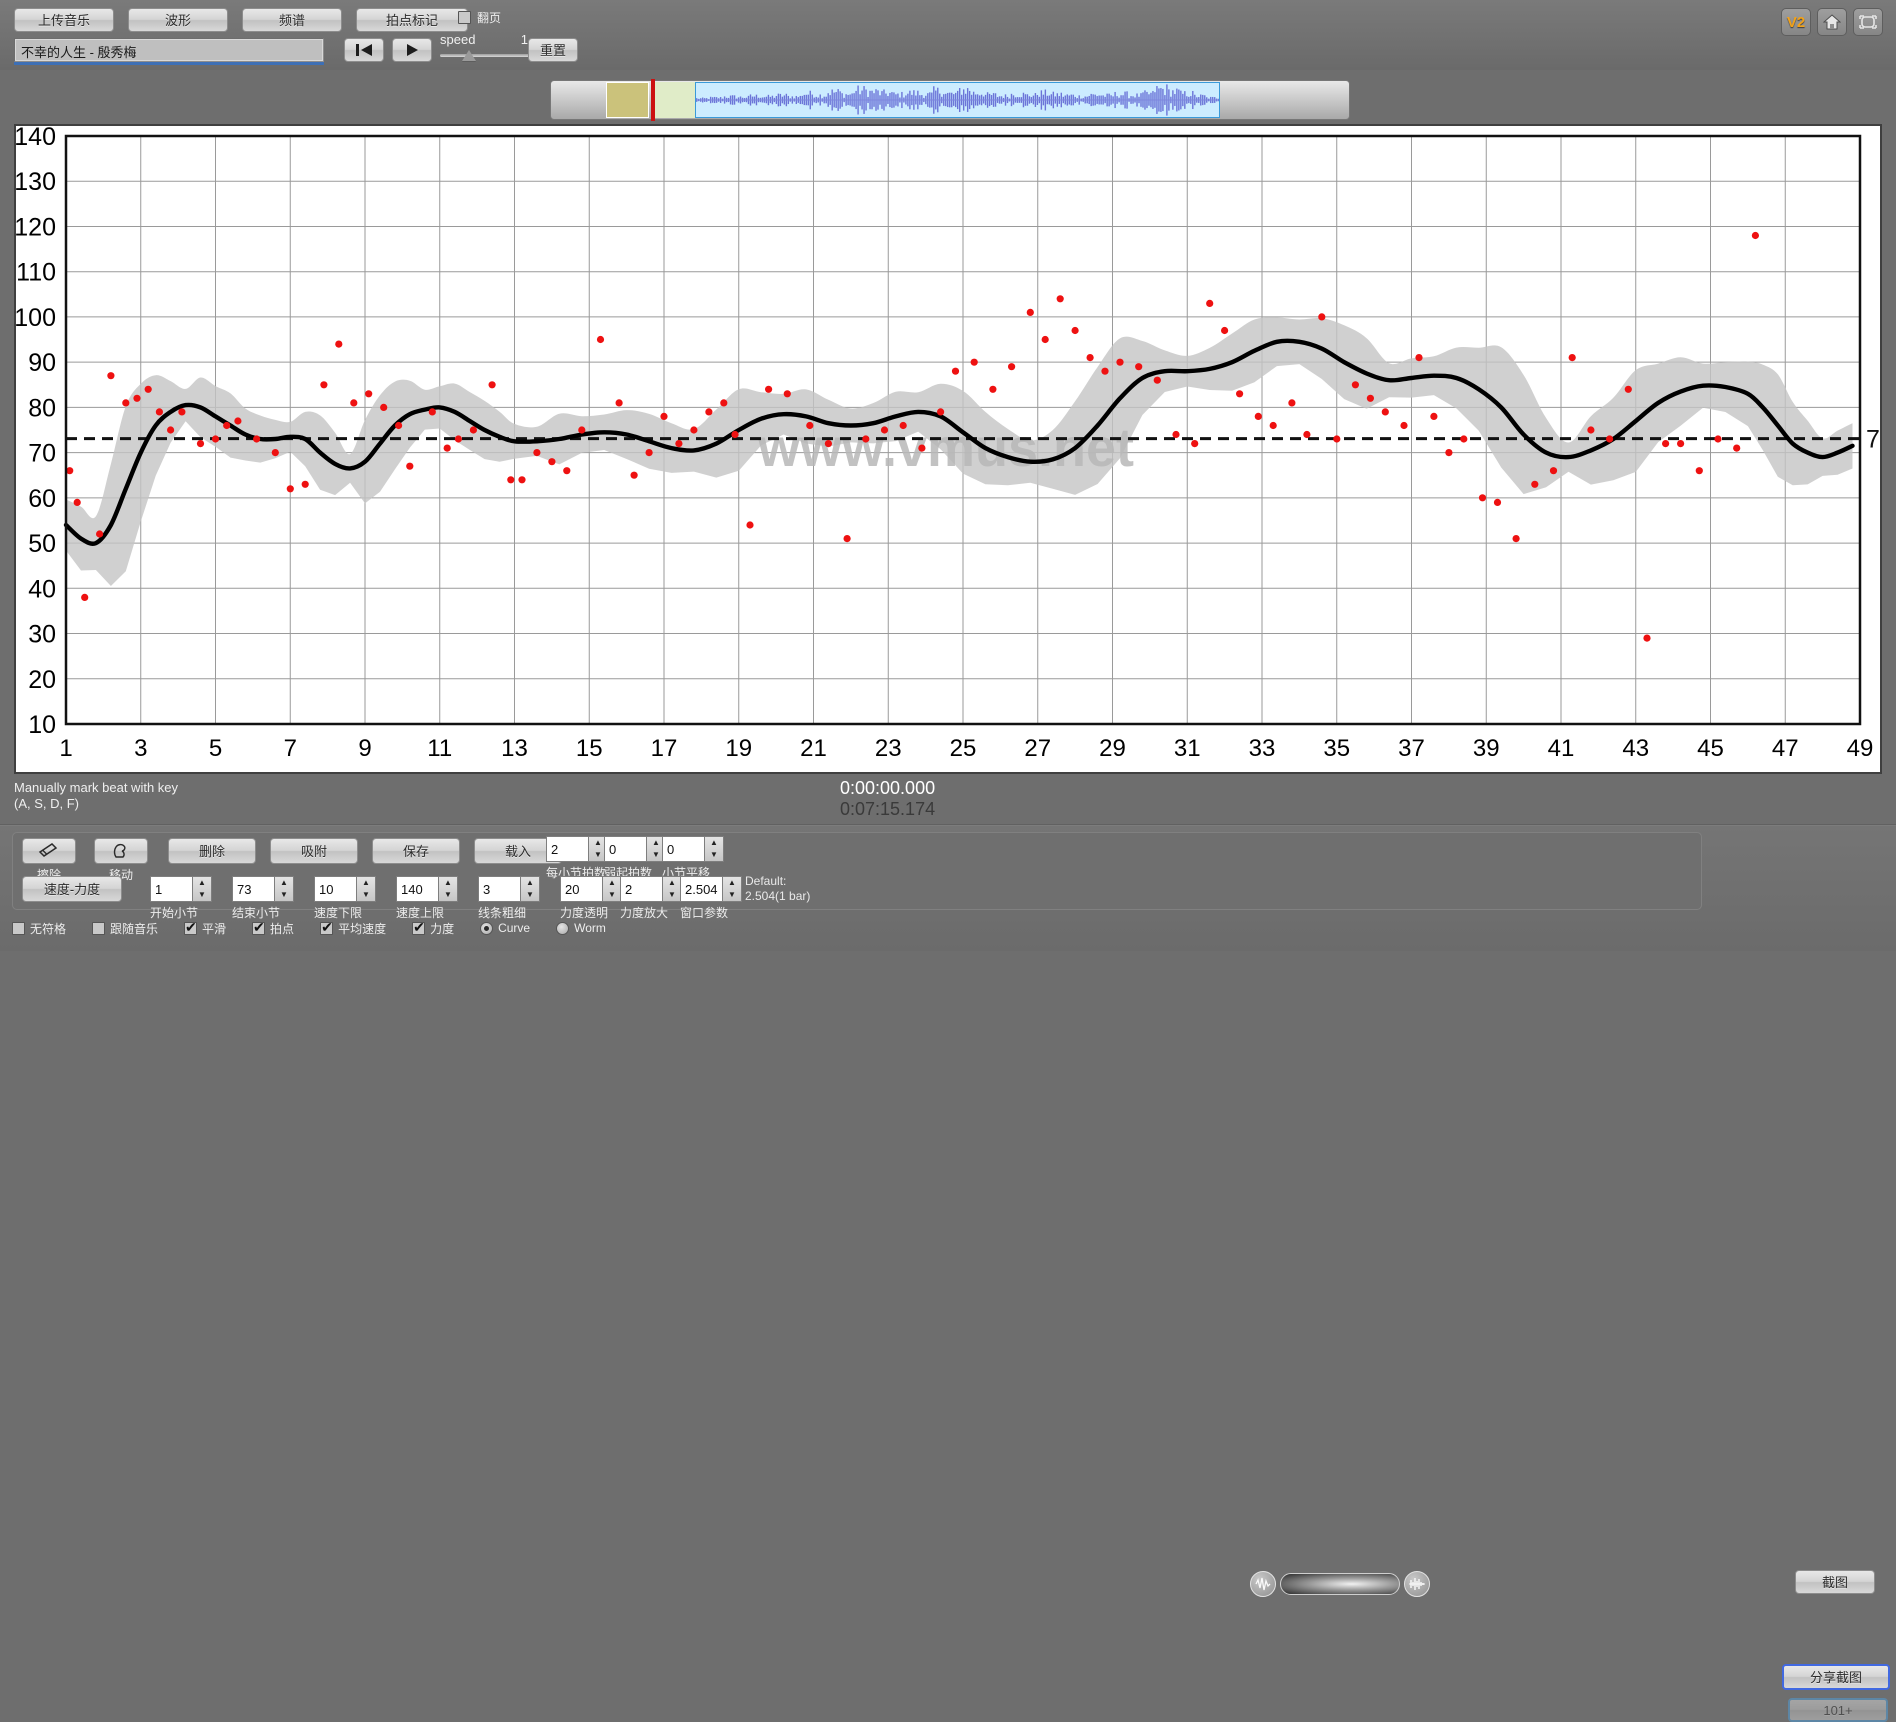  What do you see at coordinates (169, 50) in the screenshot?
I see `song-title-field: 不幸的人生 - 殷秀梅` at bounding box center [169, 50].